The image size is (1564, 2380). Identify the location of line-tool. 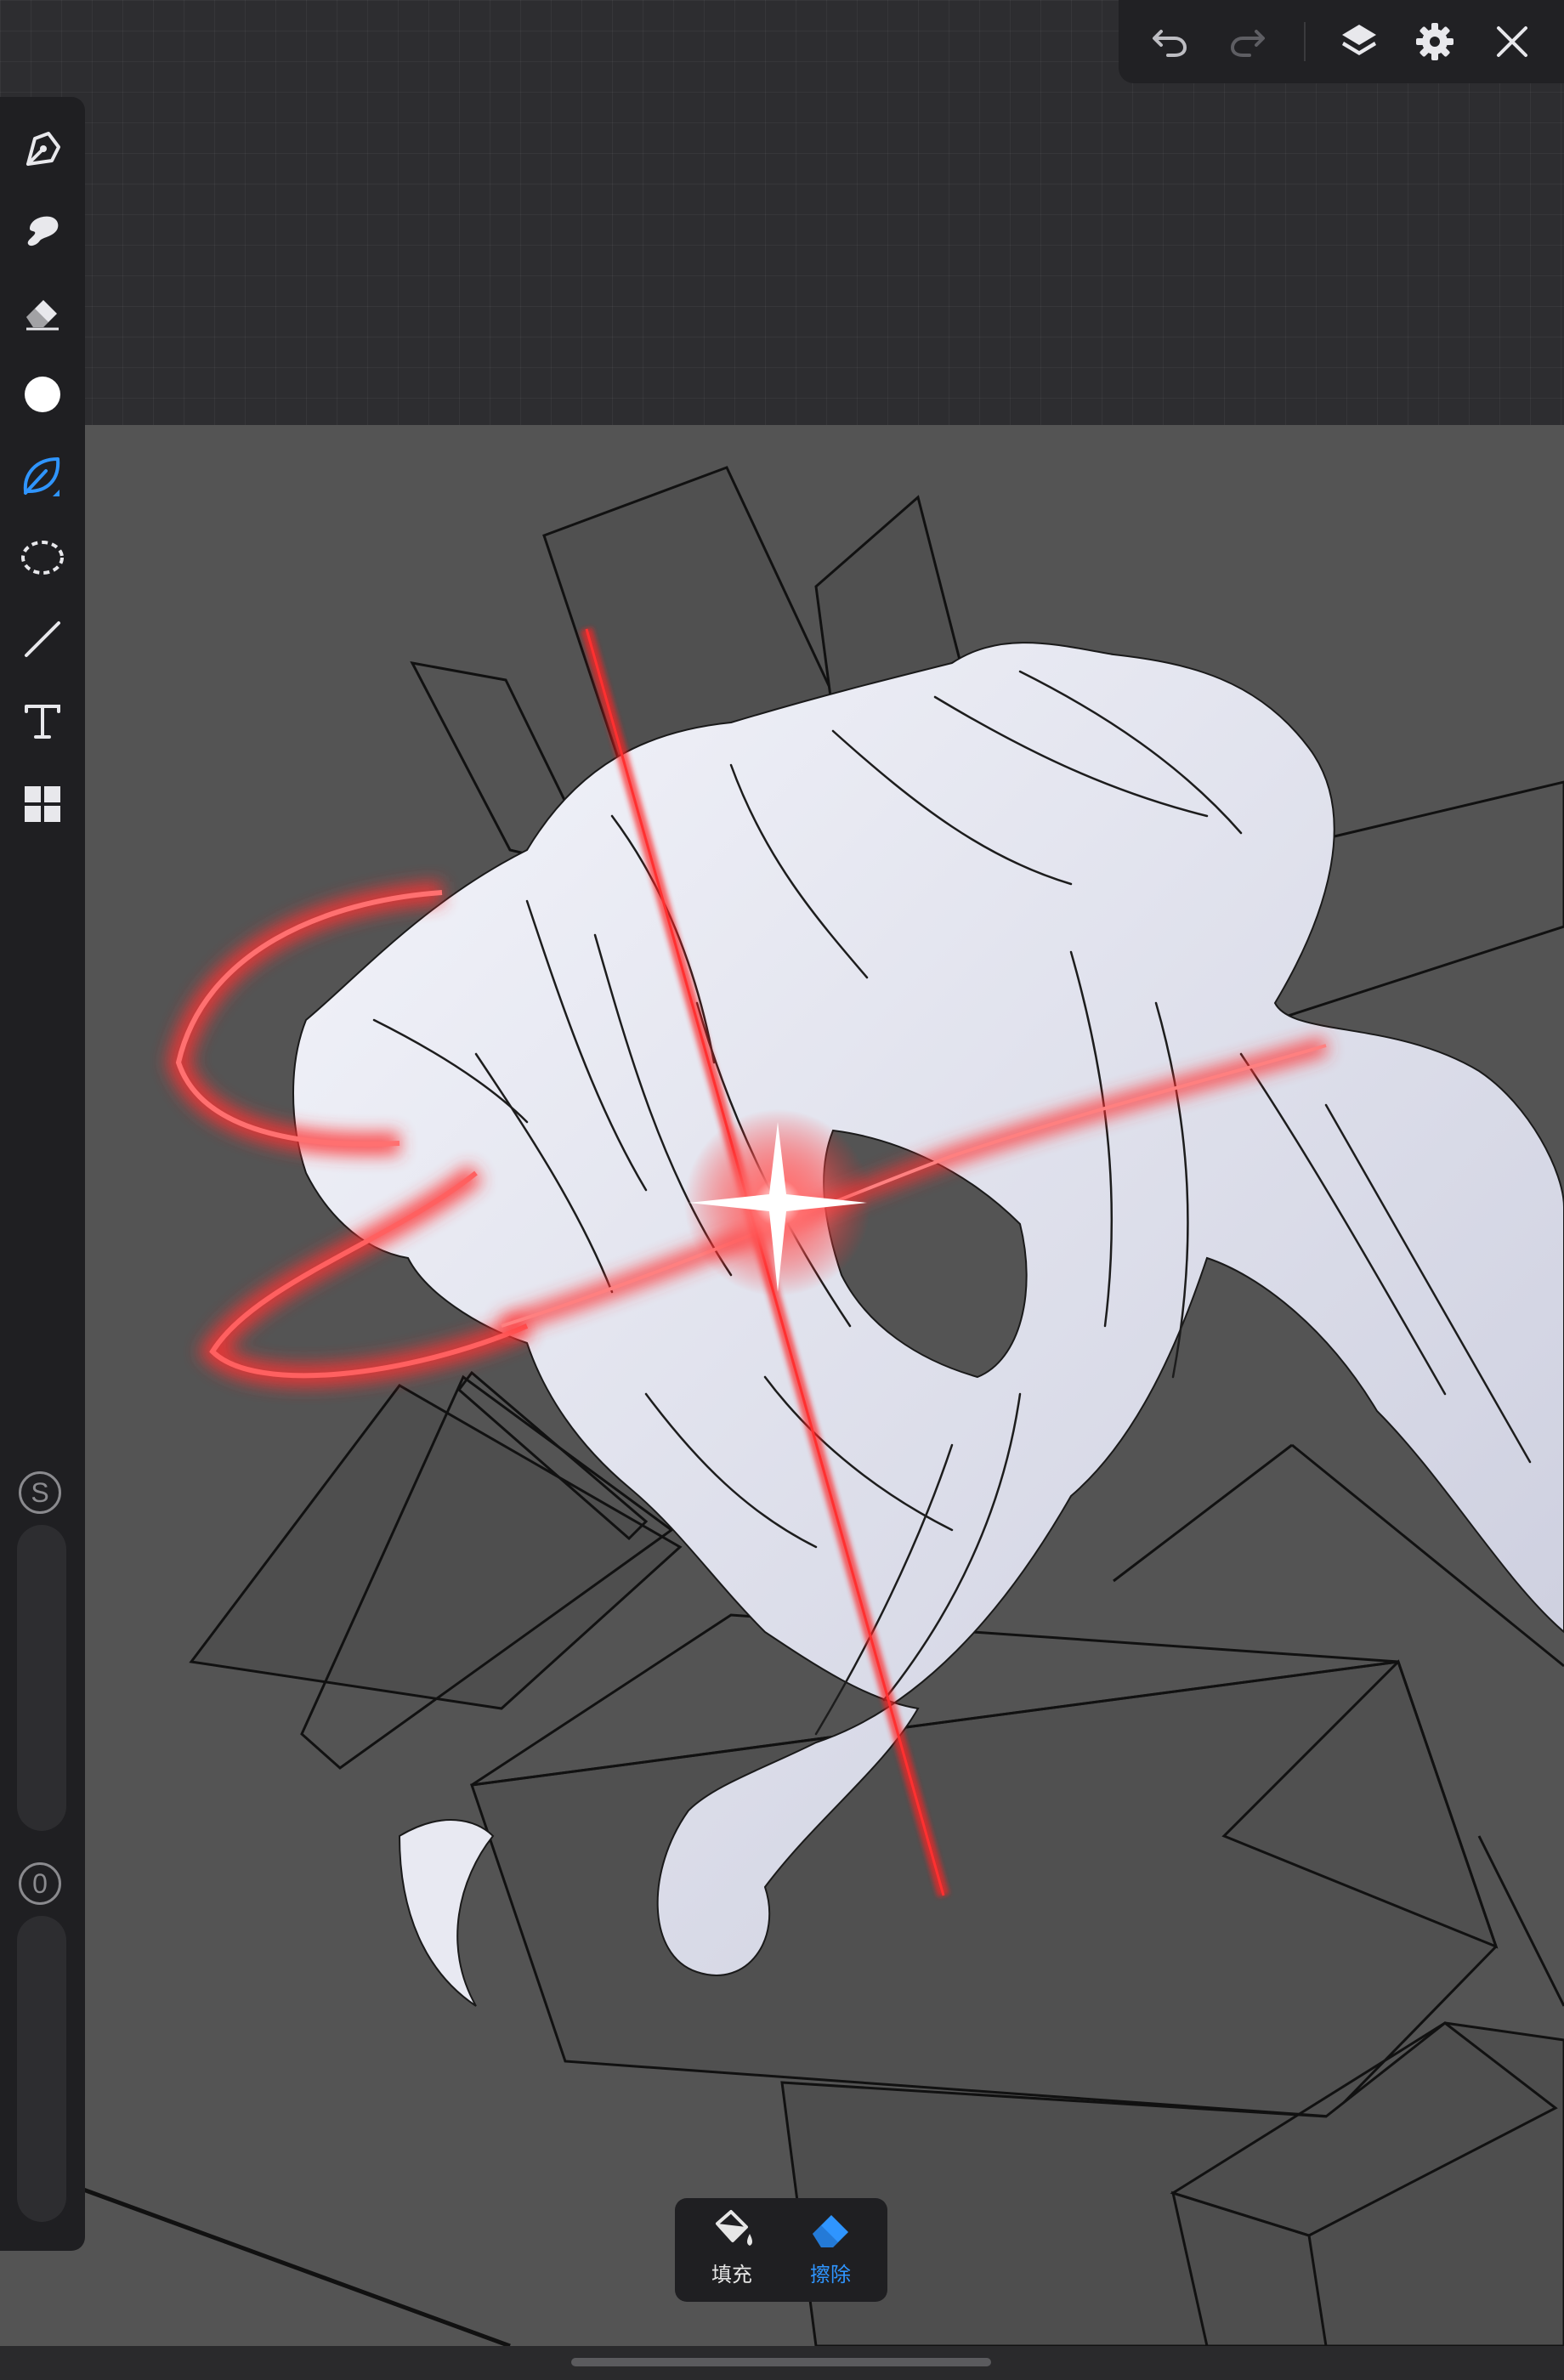
(42, 639).